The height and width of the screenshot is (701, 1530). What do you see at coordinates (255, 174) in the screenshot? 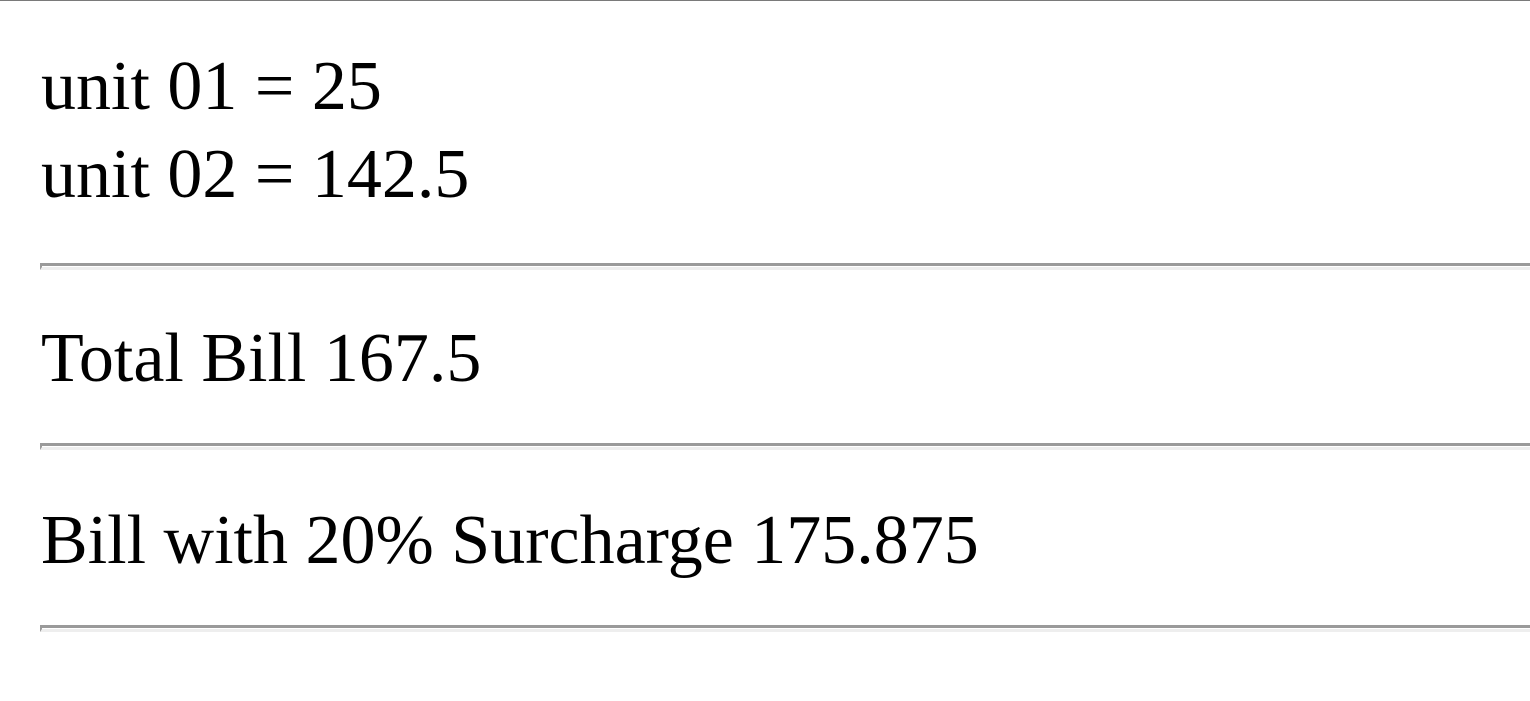
I see `unit-02-line: unit 02 = 142.5` at bounding box center [255, 174].